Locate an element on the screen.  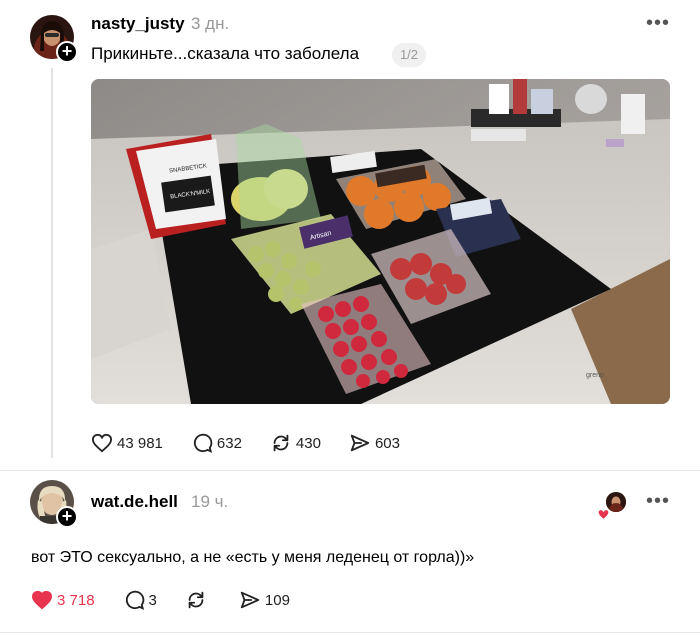
more-options-icon: ••• is located at coordinates (658, 23).